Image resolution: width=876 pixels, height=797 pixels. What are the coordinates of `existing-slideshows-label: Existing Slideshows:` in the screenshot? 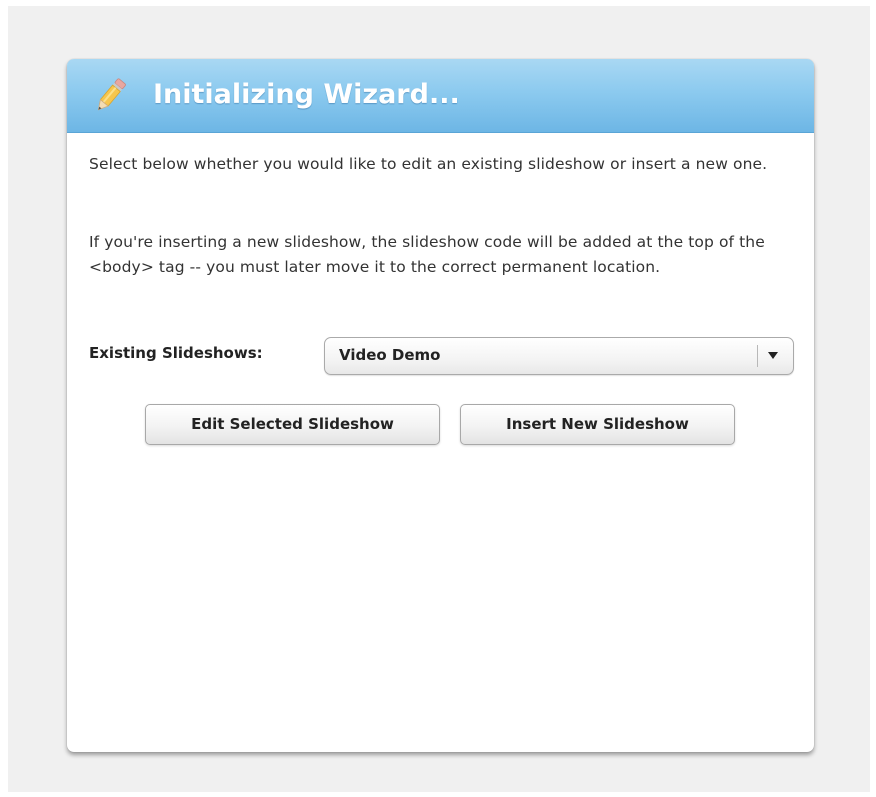 It's located at (176, 353).